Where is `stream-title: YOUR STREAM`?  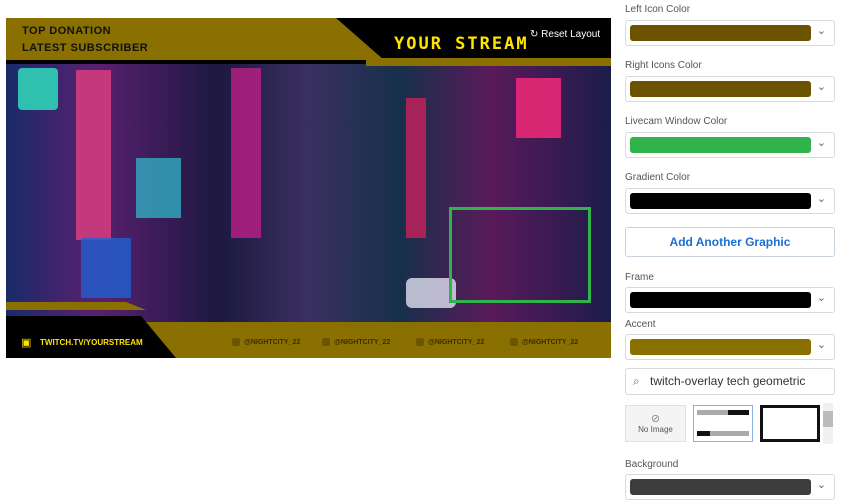
stream-title: YOUR STREAM is located at coordinates (461, 44).